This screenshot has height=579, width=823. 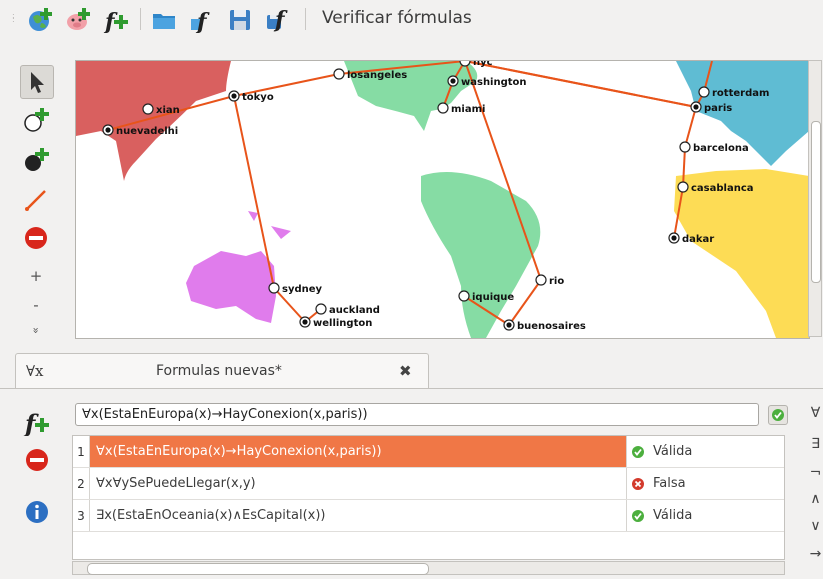 What do you see at coordinates (81, 483) in the screenshot?
I see `row-number: 2` at bounding box center [81, 483].